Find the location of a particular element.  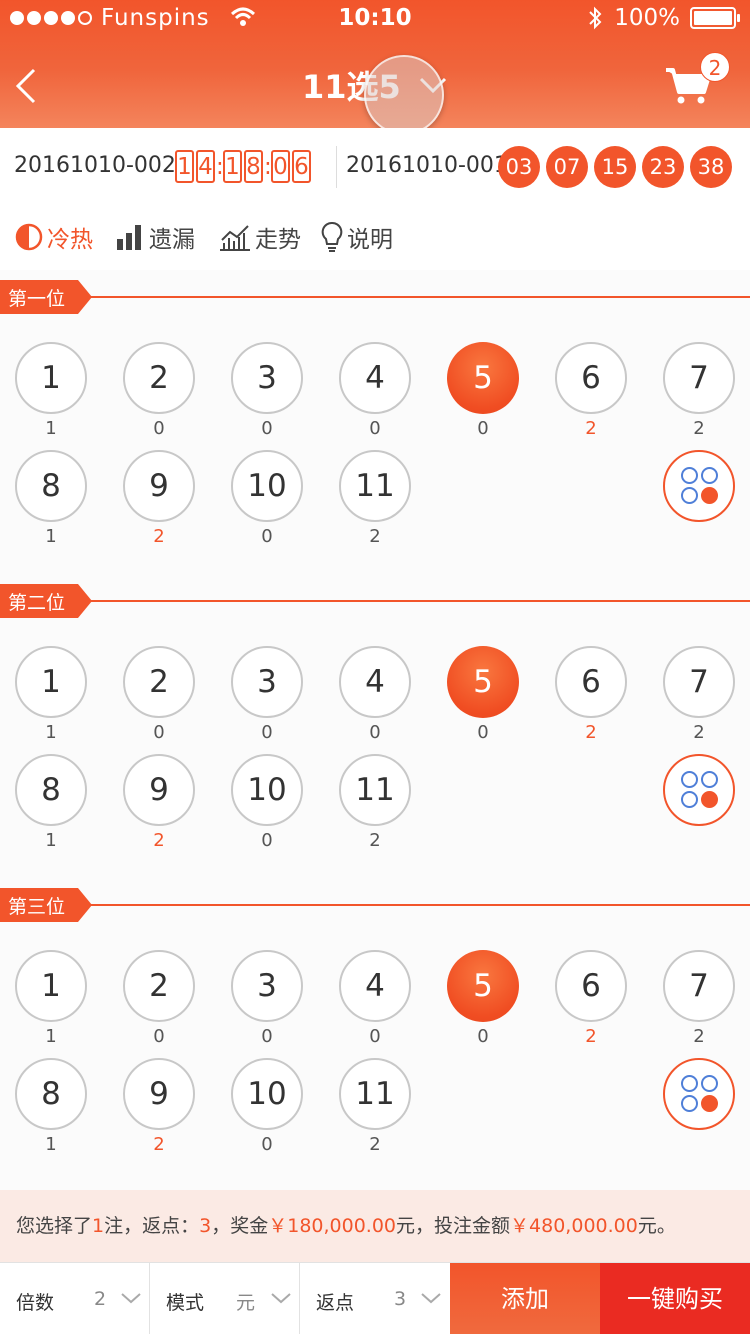

divider is located at coordinates (336, 167).